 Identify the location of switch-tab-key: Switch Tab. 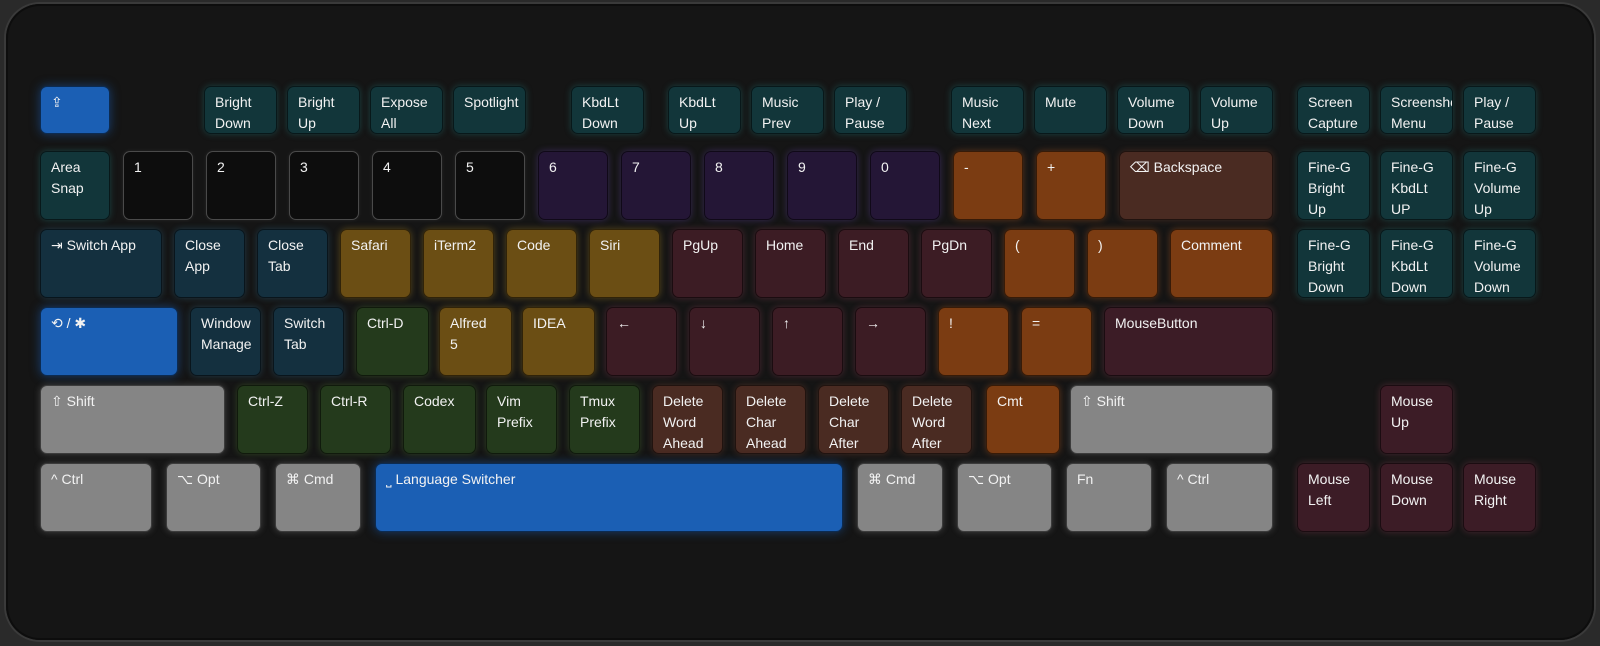
(308, 341).